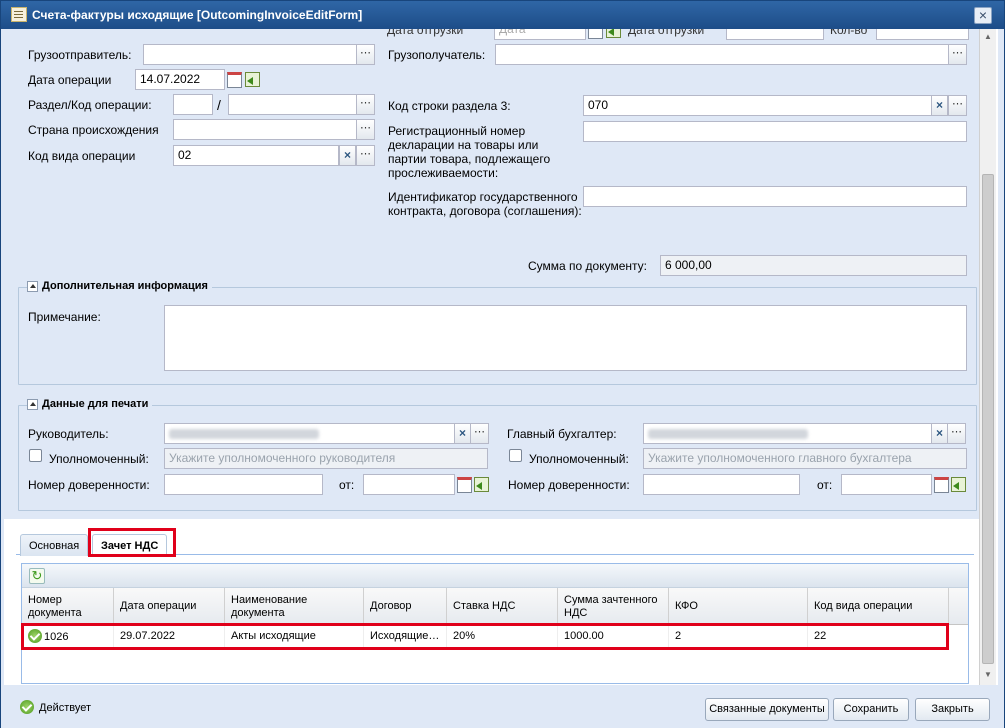 The image size is (1005, 728). Describe the element at coordinates (613, 606) in the screenshot. I see `col-vat-sum: Сумма зачтенного НДС` at that location.